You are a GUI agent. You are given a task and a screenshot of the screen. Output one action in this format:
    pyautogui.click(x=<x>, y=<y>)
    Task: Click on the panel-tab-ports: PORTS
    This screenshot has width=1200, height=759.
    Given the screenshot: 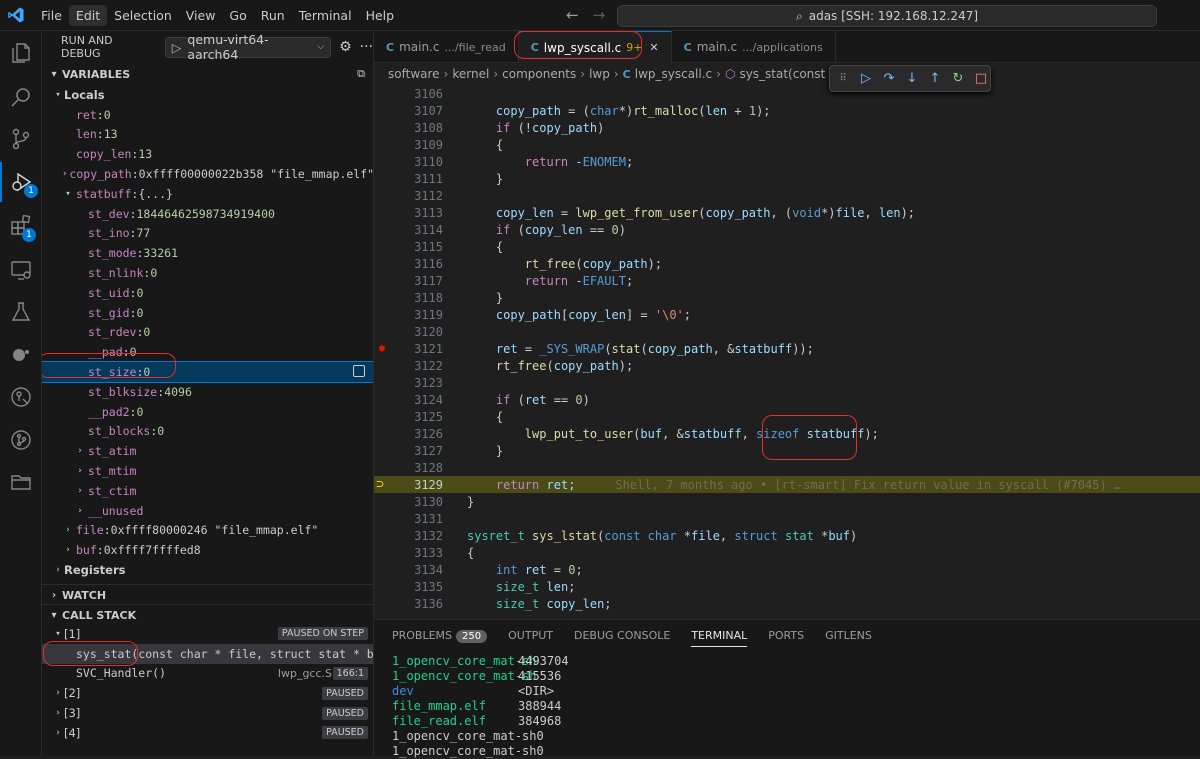 What is the action you would take?
    pyautogui.click(x=786, y=635)
    